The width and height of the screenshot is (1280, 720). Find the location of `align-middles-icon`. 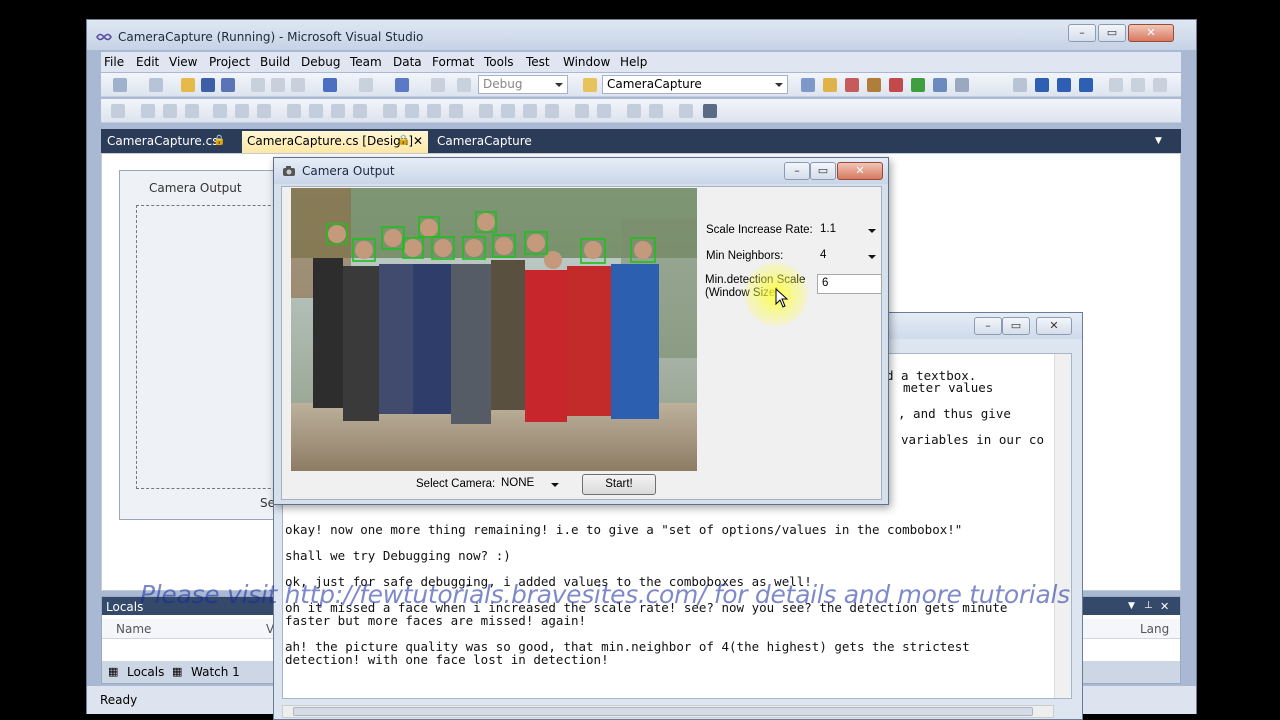

align-middles-icon is located at coordinates (242, 111).